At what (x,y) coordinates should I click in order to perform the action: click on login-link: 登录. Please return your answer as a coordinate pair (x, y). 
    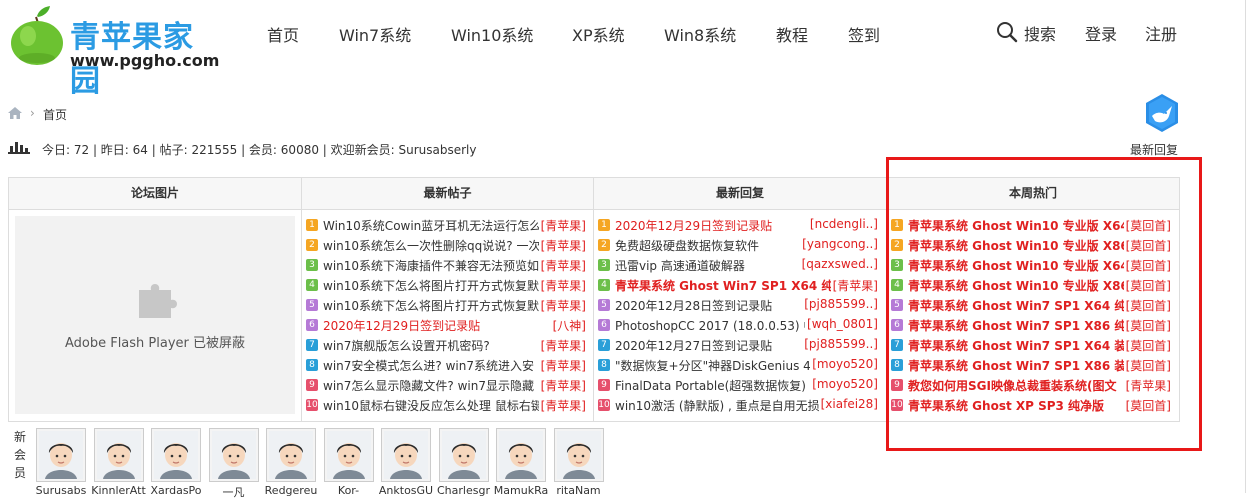
    Looking at the image, I should click on (1101, 33).